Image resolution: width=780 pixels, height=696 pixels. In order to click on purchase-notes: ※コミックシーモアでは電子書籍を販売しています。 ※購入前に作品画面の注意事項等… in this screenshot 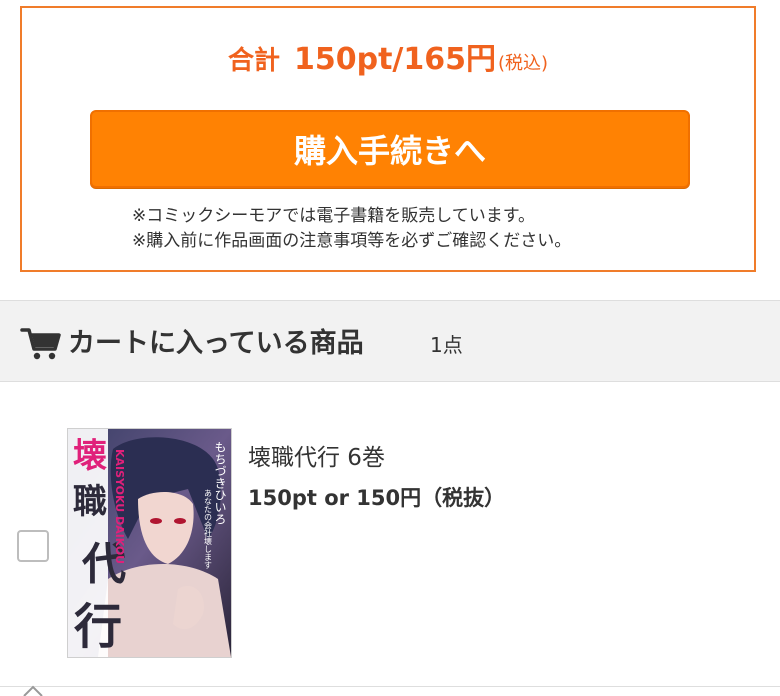, I will do `click(351, 229)`.